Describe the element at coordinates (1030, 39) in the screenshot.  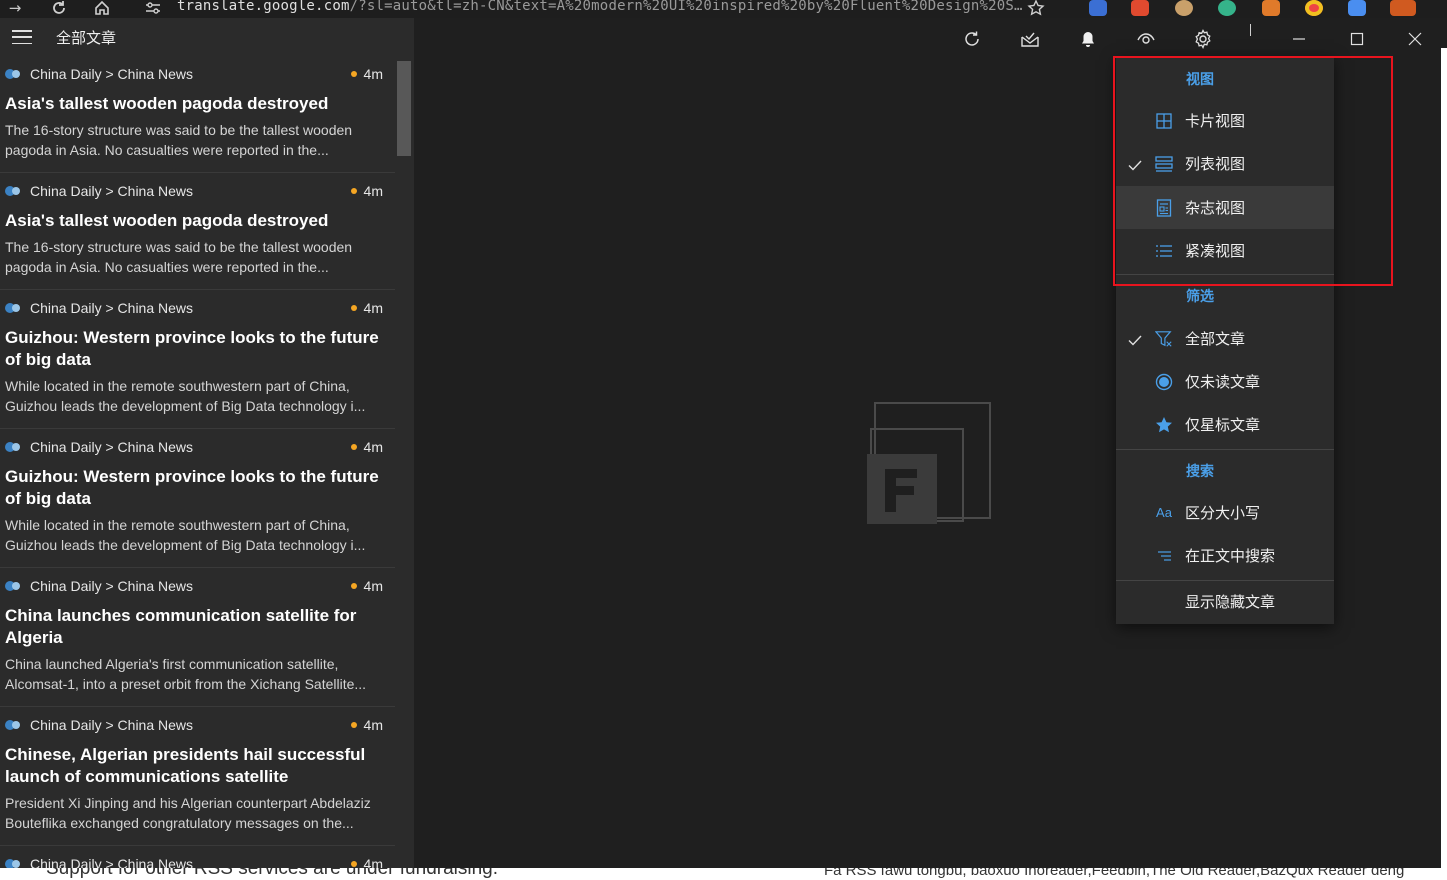
I see `mark-all-read-icon` at that location.